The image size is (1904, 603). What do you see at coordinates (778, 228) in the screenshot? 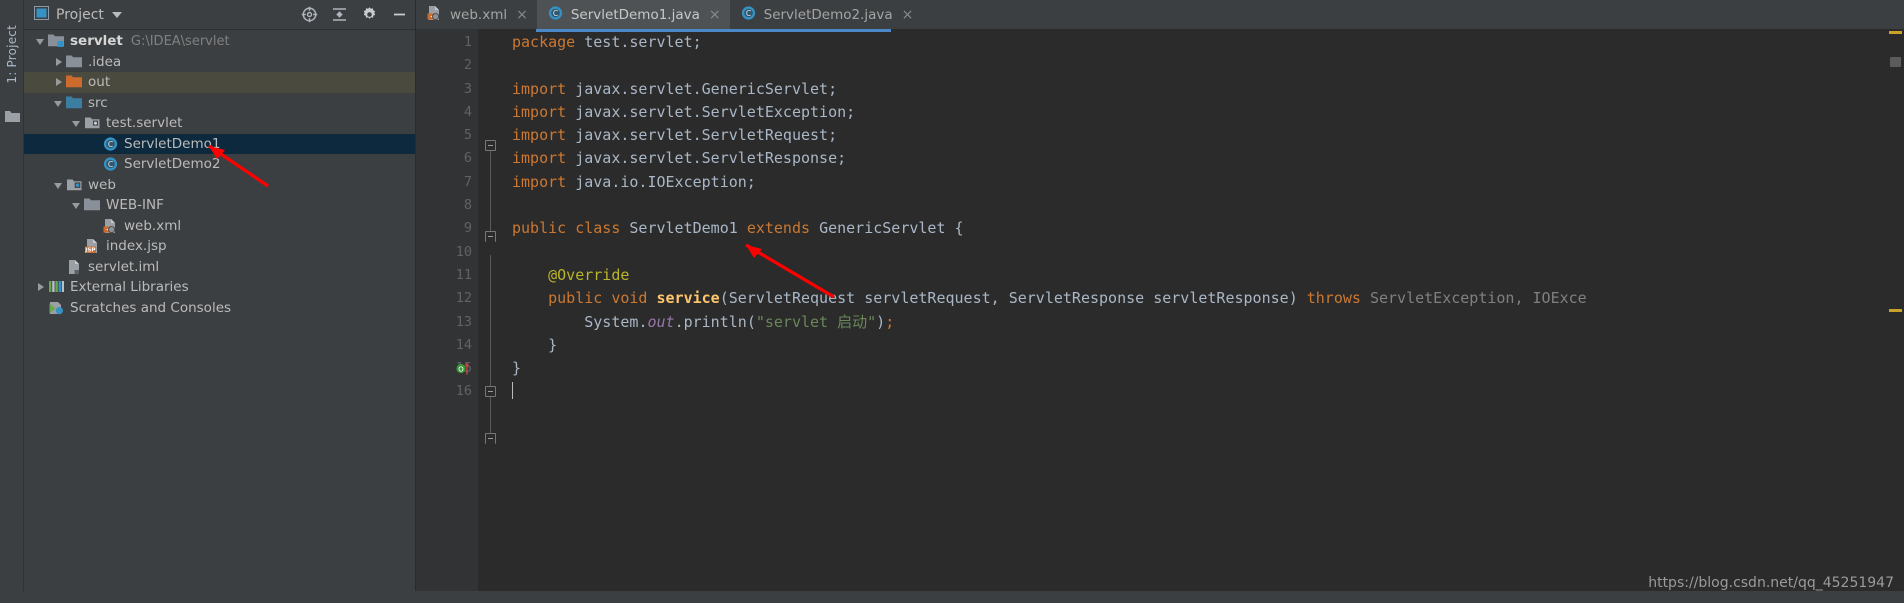
I see `token: extends` at bounding box center [778, 228].